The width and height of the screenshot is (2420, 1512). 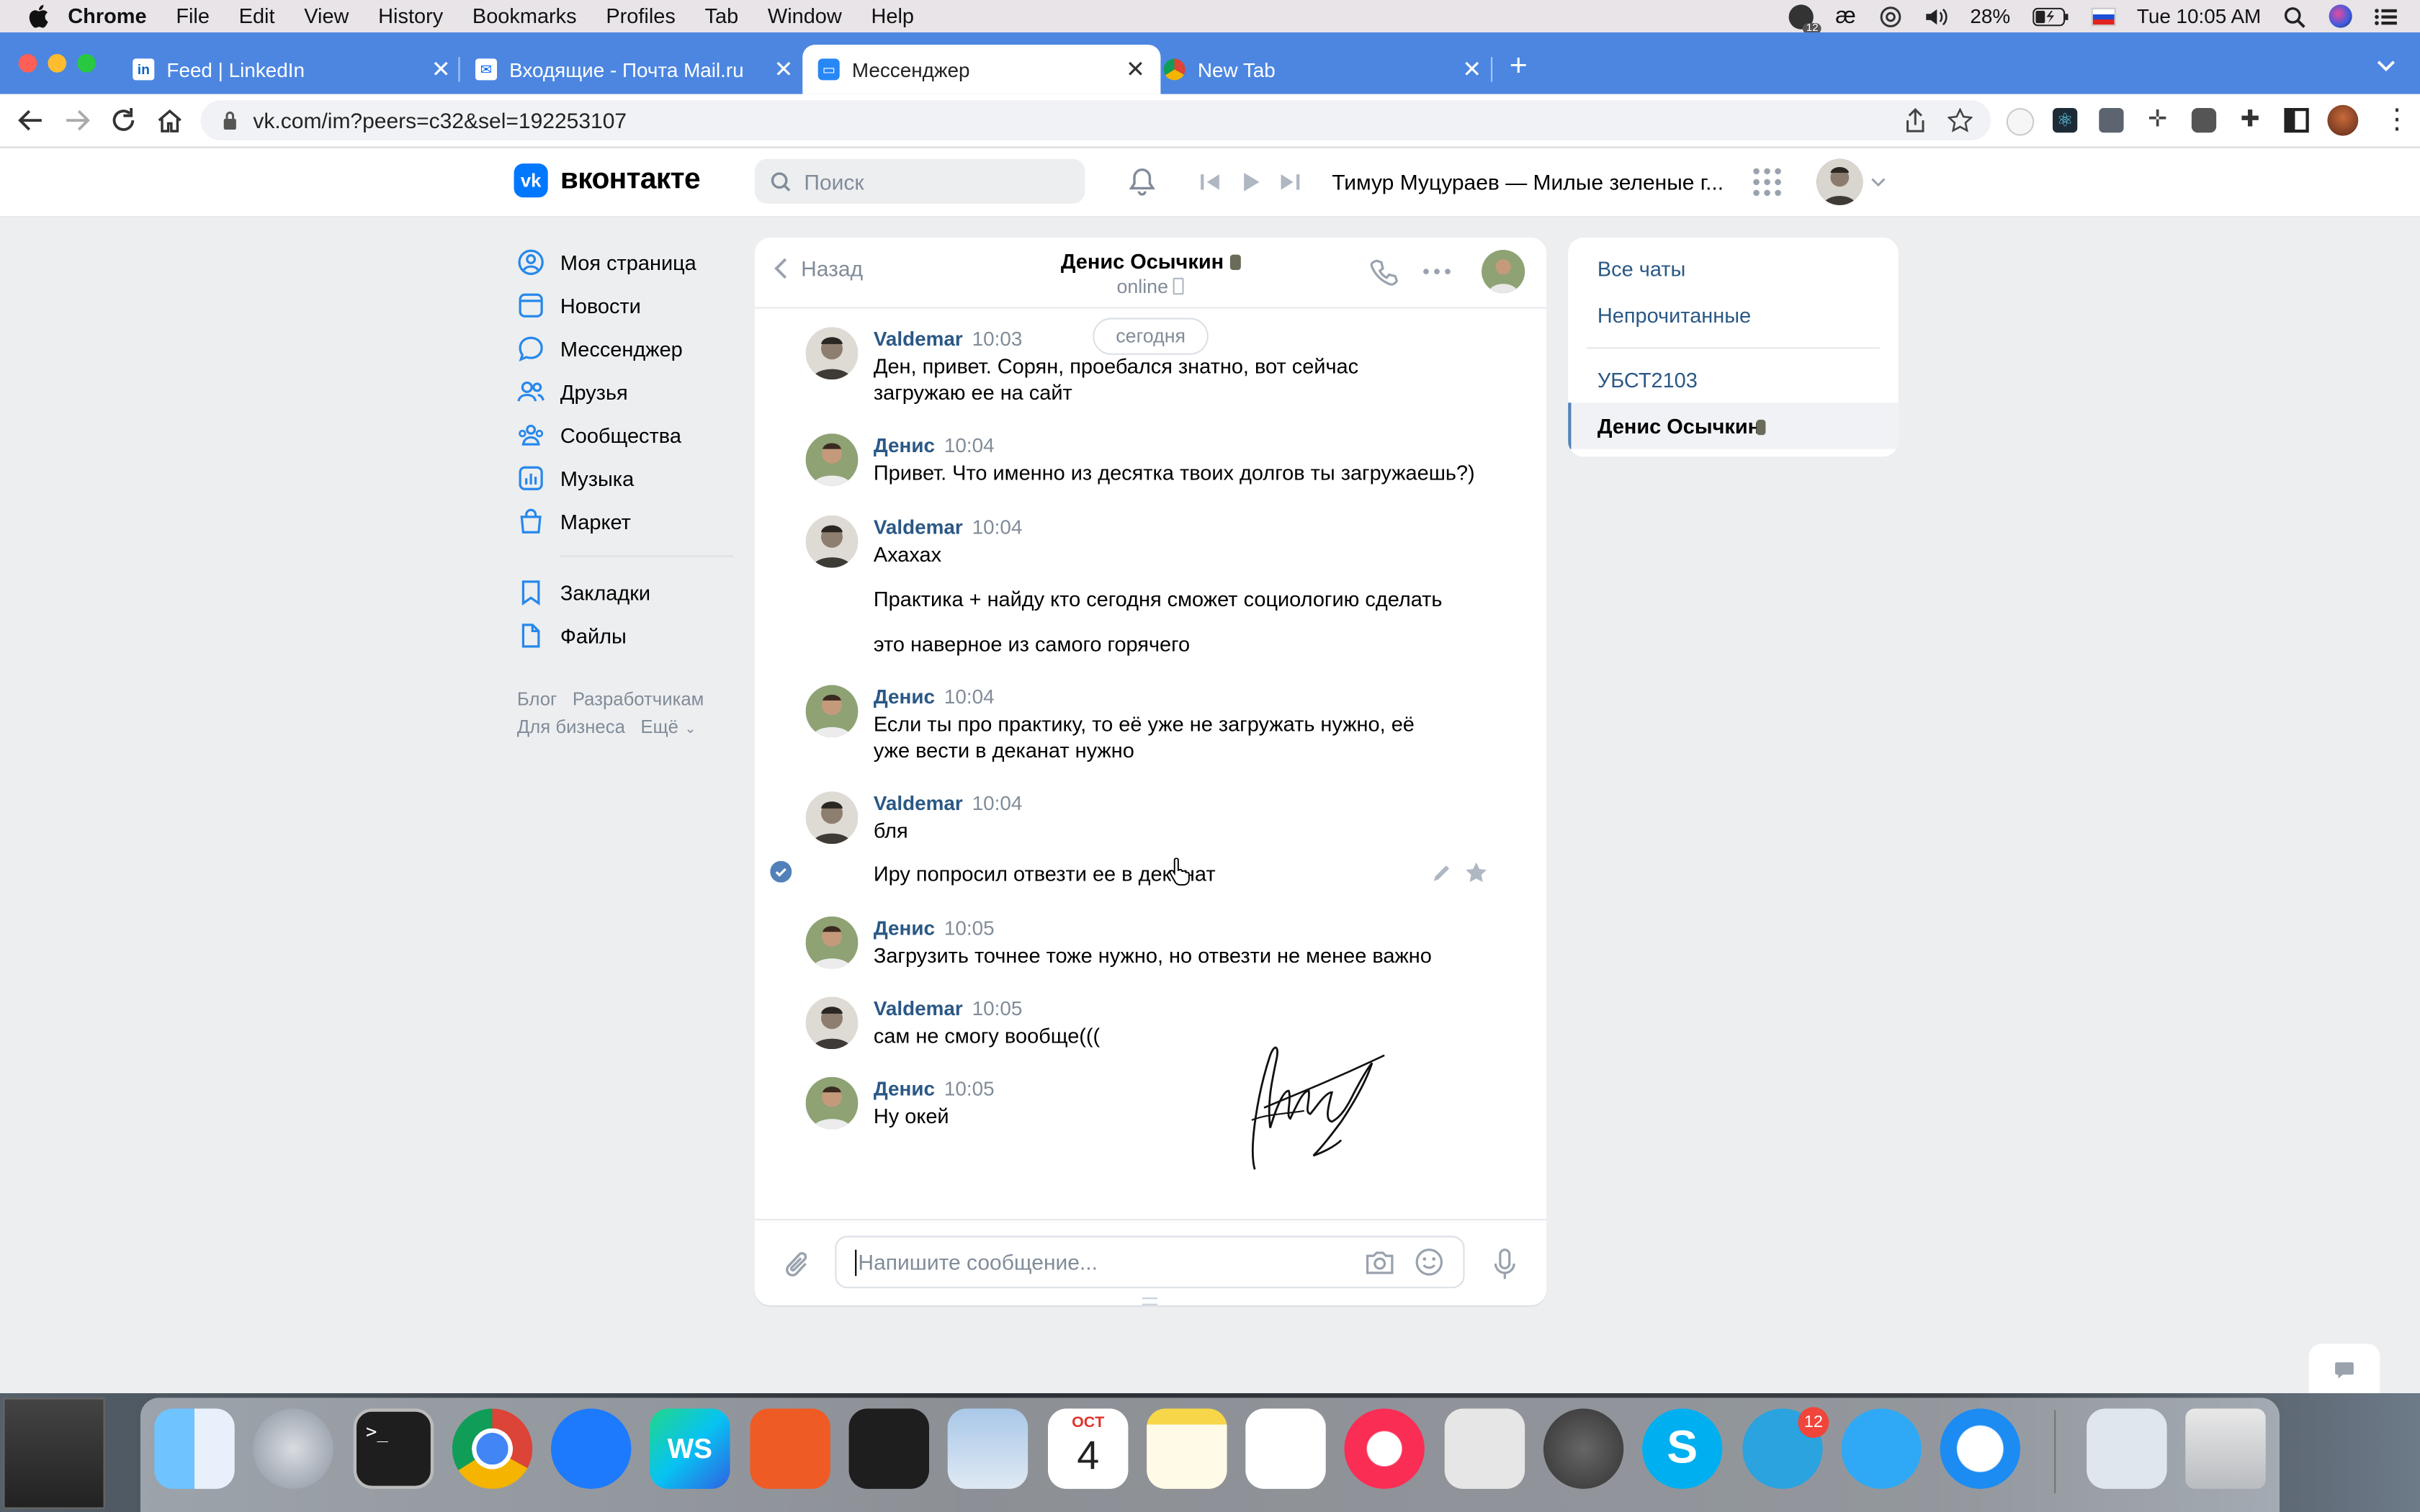 What do you see at coordinates (893, 15) in the screenshot?
I see `menu-help: Help` at bounding box center [893, 15].